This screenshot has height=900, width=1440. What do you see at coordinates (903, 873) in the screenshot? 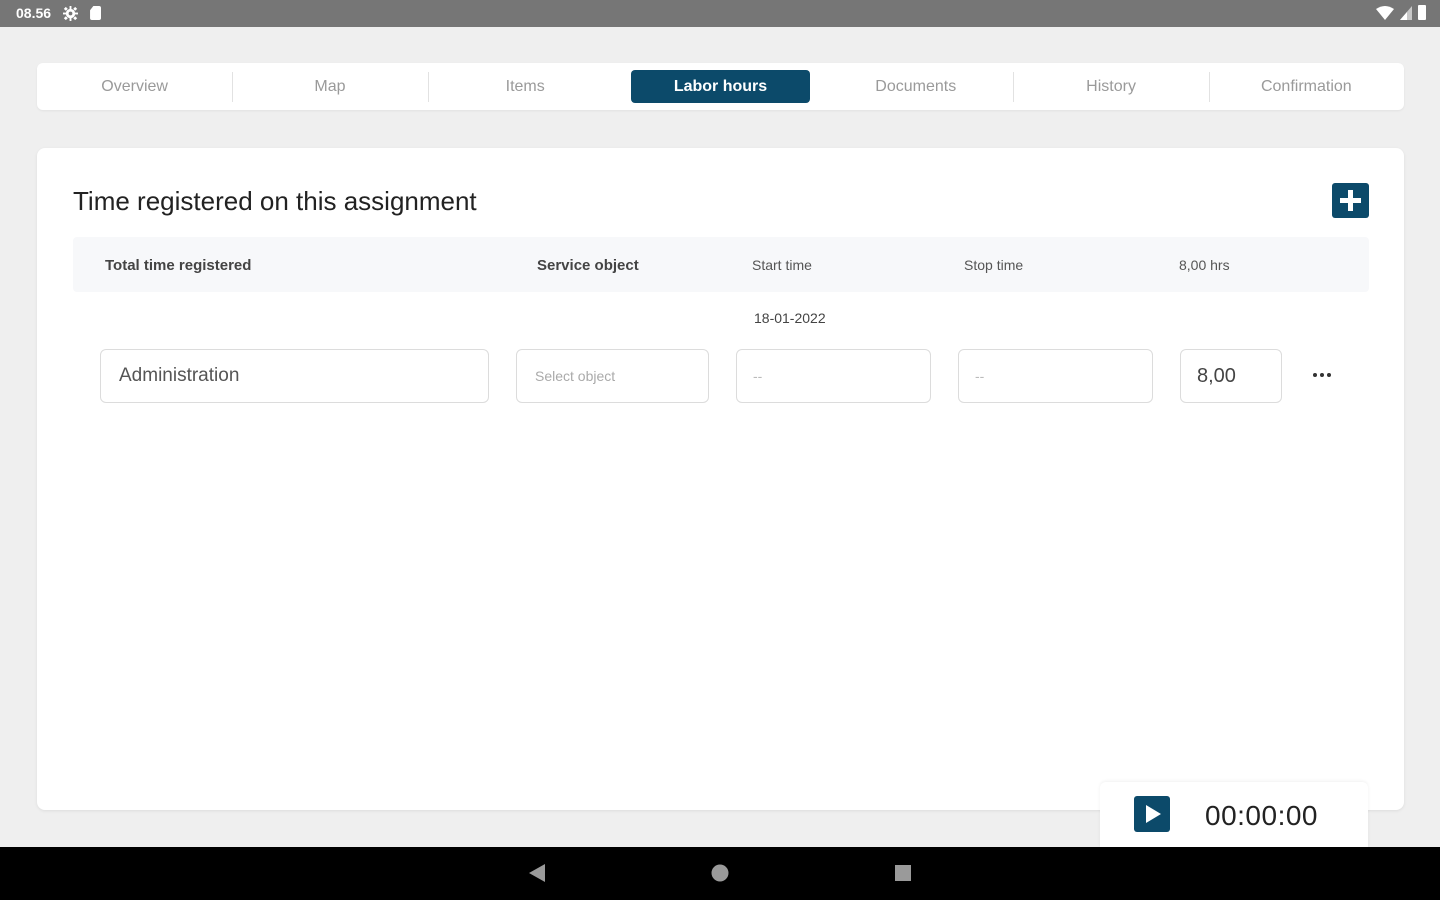
I see `recents-icon` at bounding box center [903, 873].